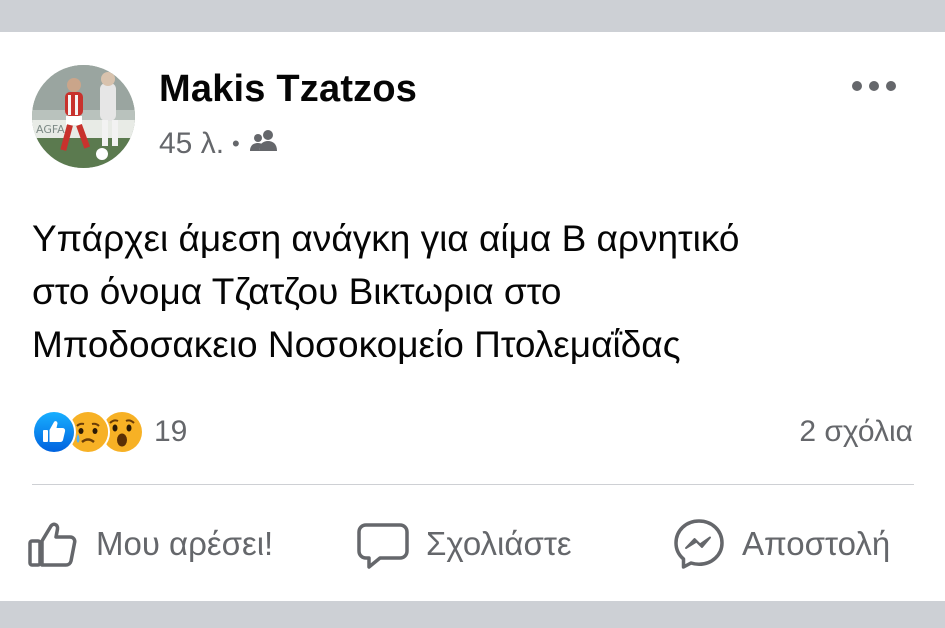 This screenshot has height=628, width=945. What do you see at coordinates (171, 431) in the screenshot?
I see `reaction-count: 19` at bounding box center [171, 431].